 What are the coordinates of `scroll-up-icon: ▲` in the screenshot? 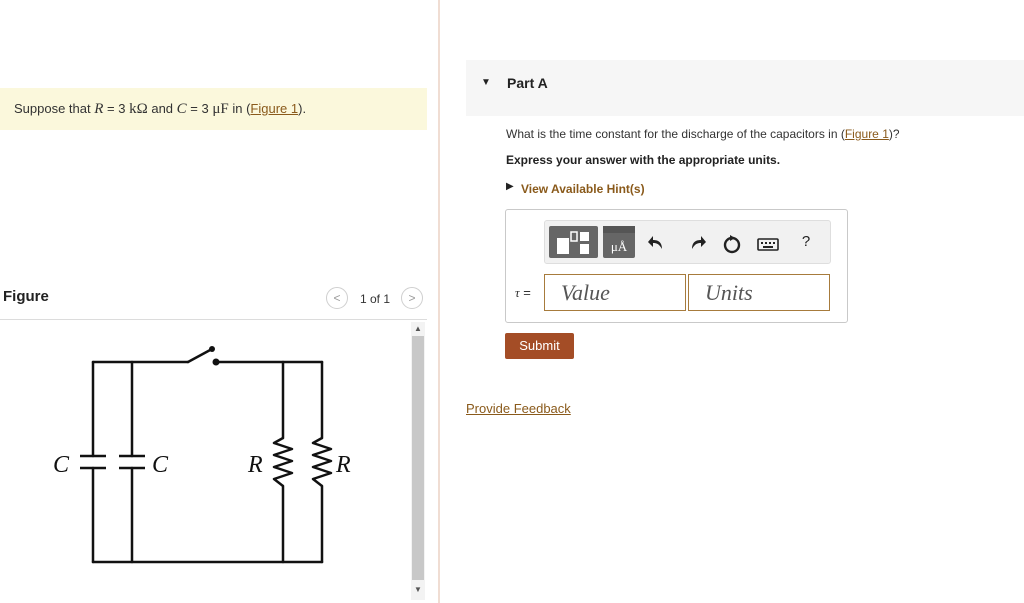 It's located at (418, 329).